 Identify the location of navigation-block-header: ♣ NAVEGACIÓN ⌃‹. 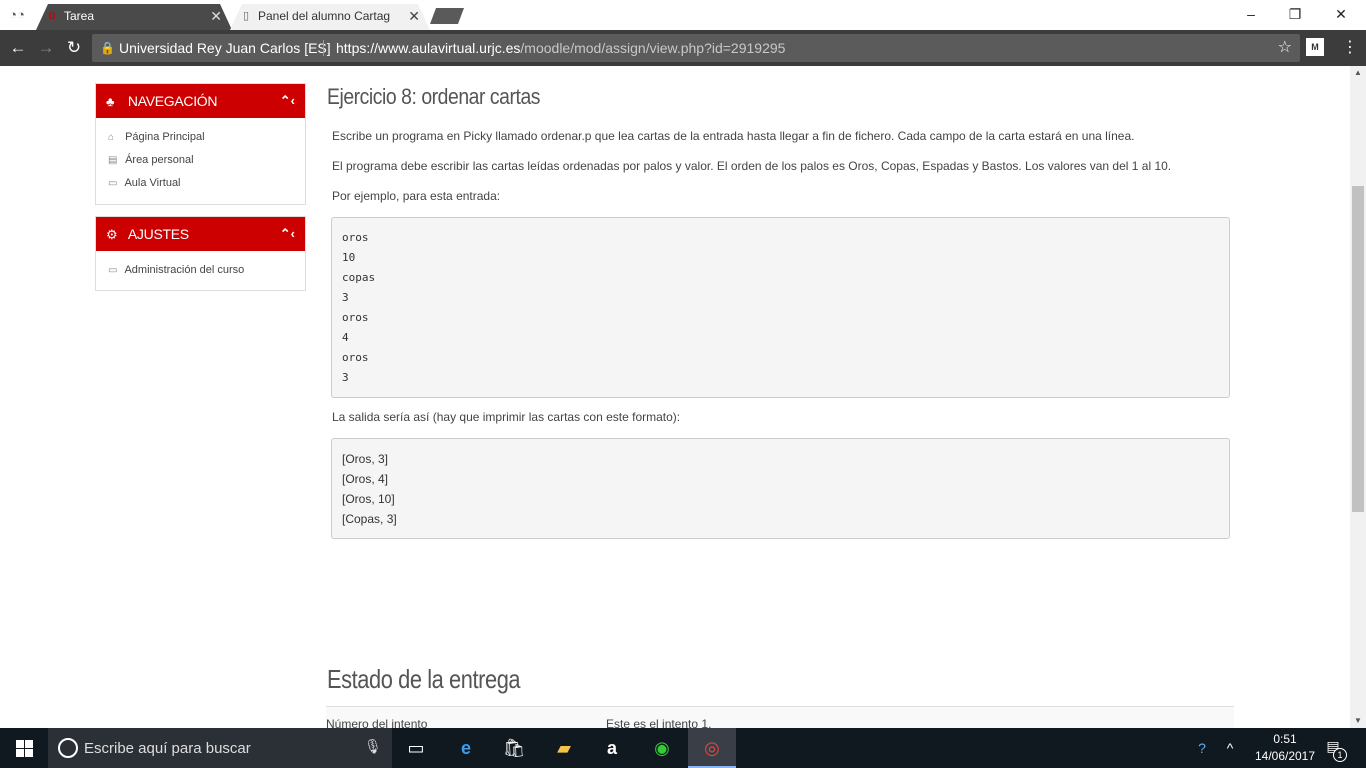
(200, 101).